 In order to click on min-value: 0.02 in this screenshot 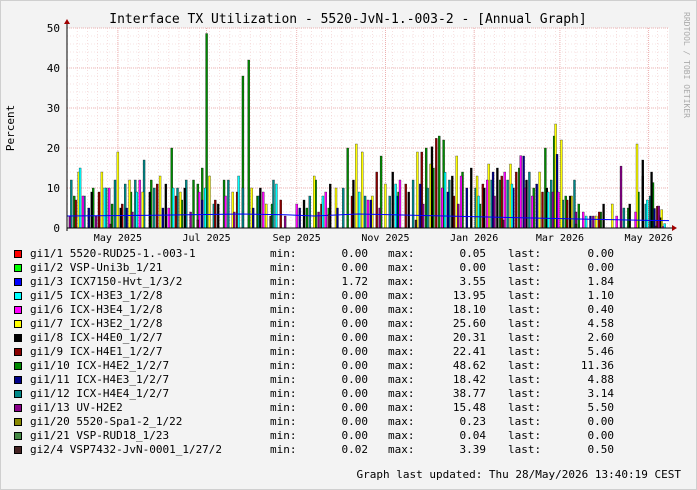, I will do `click(355, 449)`.